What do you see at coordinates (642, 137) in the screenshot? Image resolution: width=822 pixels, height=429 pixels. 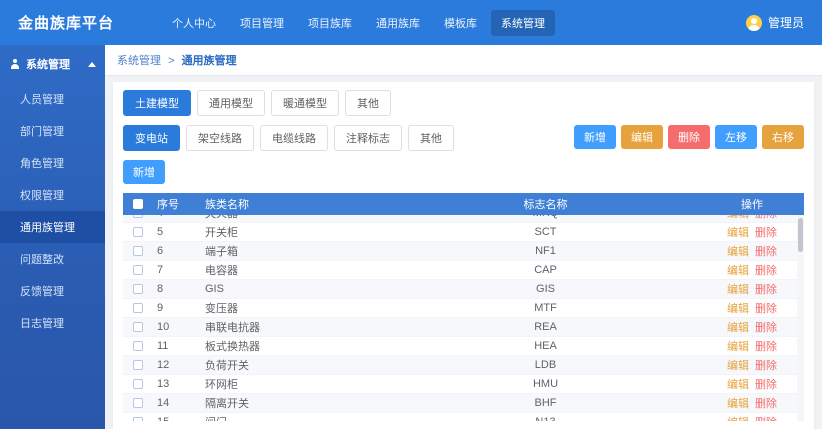 I see `toolbar-button-1: 编辑` at bounding box center [642, 137].